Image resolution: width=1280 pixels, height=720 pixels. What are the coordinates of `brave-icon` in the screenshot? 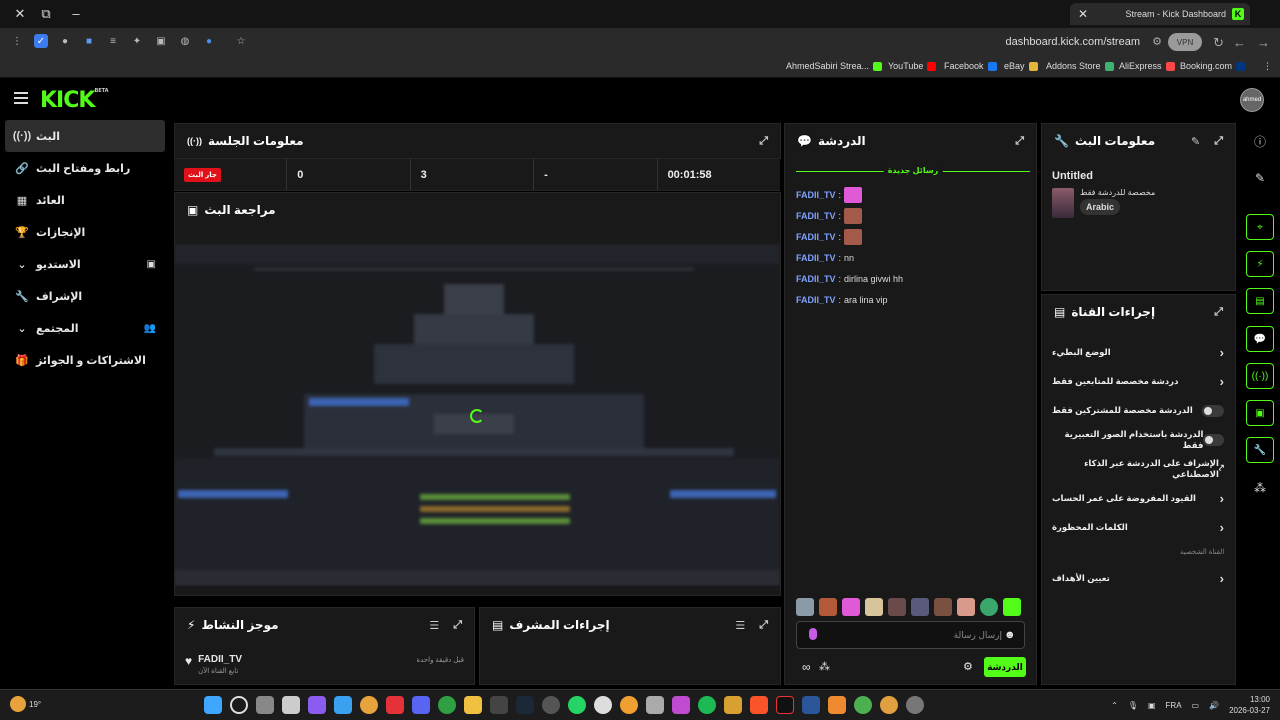 It's located at (759, 705).